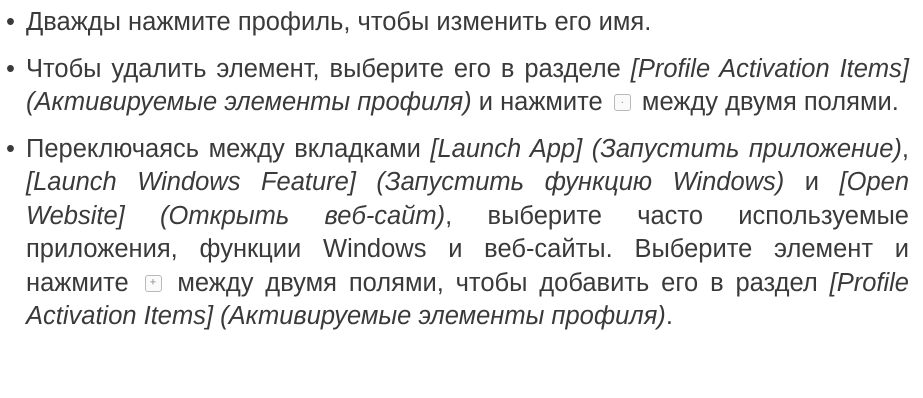  Describe the element at coordinates (812, 182) in the screenshot. I see `instruction-text: и` at that location.